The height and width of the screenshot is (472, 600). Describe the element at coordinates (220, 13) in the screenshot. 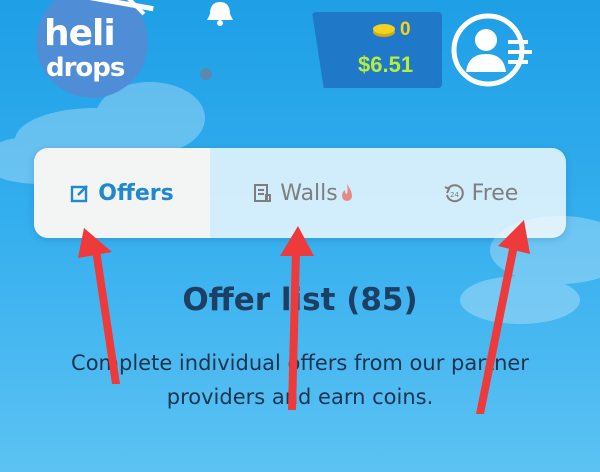

I see `bell-icon` at that location.